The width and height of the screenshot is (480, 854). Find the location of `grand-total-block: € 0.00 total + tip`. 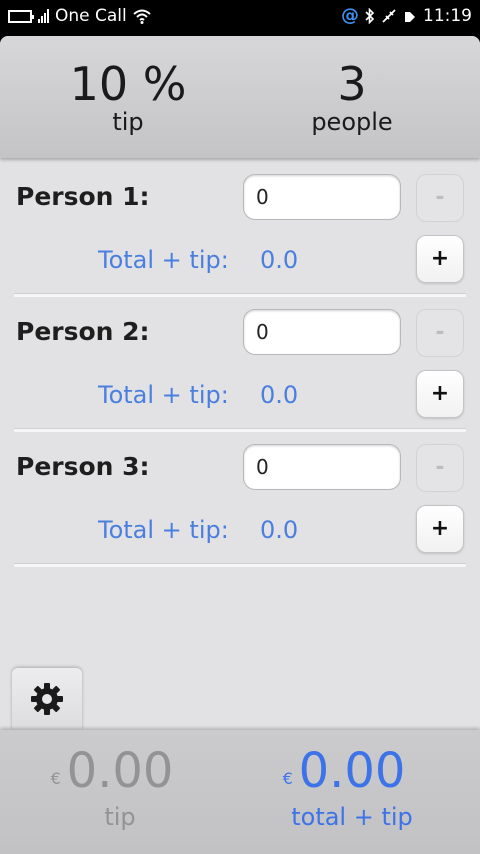

grand-total-block: € 0.00 total + tip is located at coordinates (352, 786).